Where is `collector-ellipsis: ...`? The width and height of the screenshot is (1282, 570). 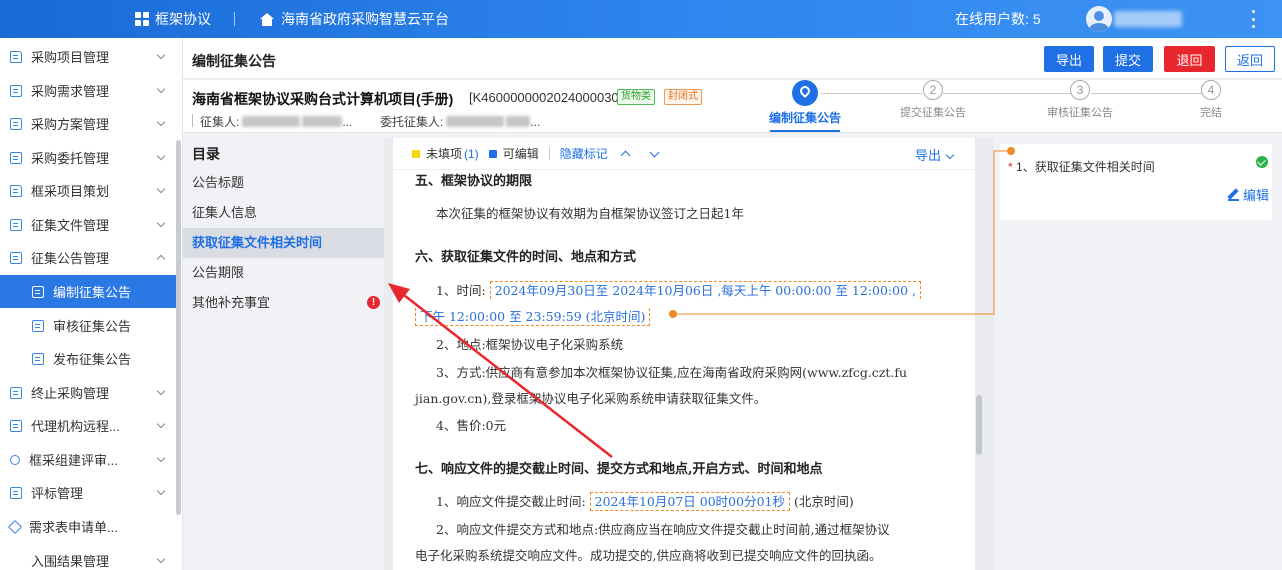 collector-ellipsis: ... is located at coordinates (347, 122).